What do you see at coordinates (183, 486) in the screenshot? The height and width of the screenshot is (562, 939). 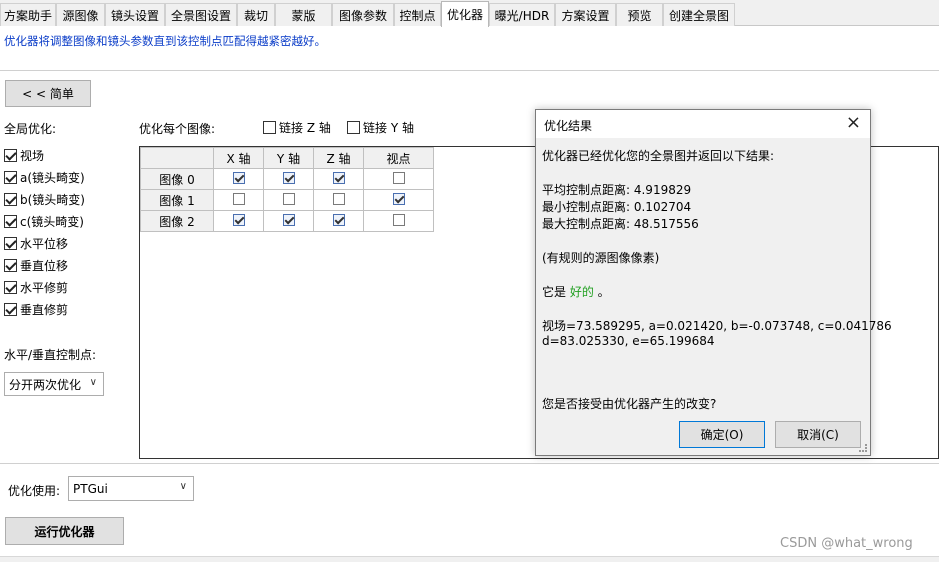 I see `chevron-down-icon: ∨` at bounding box center [183, 486].